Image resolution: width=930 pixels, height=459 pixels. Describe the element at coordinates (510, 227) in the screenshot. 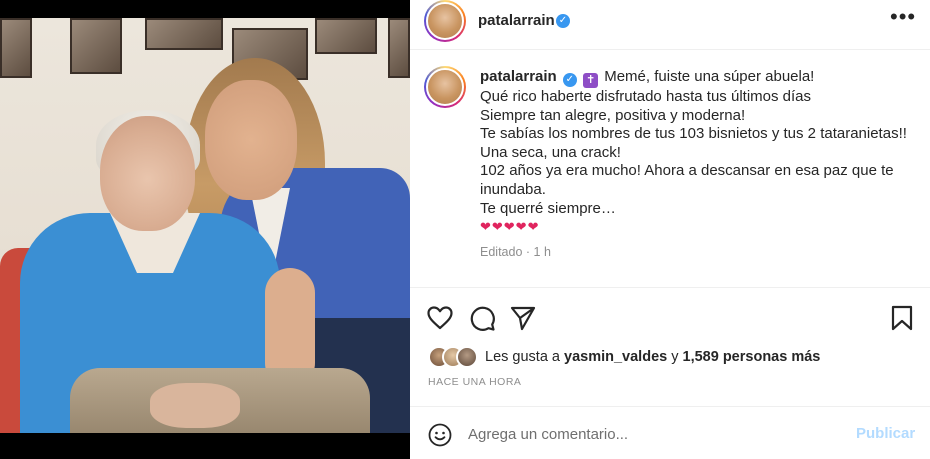

I see `hearts-emoji: ❤❤❤❤❤` at that location.